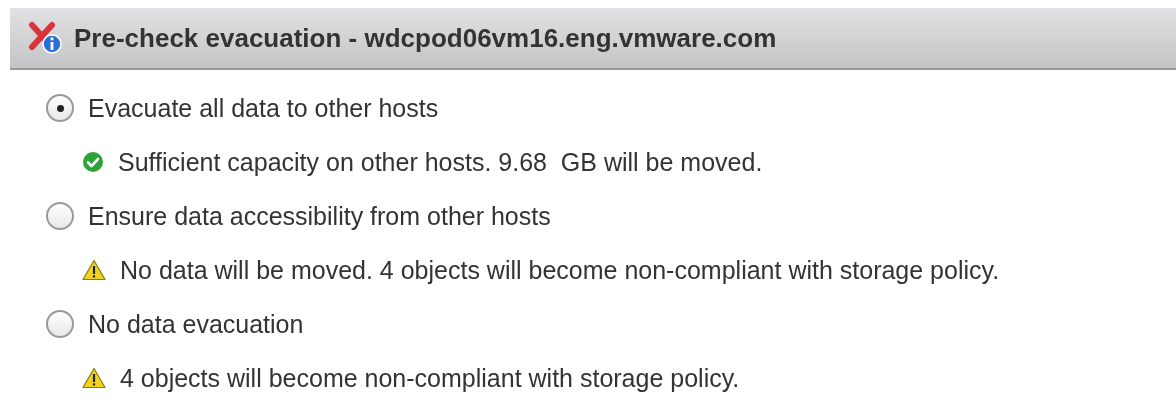 This screenshot has width=1176, height=412. What do you see at coordinates (425, 38) in the screenshot?
I see `window-title: Pre-check evacuation - wdcpod06vm16.eng.vmware.com` at bounding box center [425, 38].